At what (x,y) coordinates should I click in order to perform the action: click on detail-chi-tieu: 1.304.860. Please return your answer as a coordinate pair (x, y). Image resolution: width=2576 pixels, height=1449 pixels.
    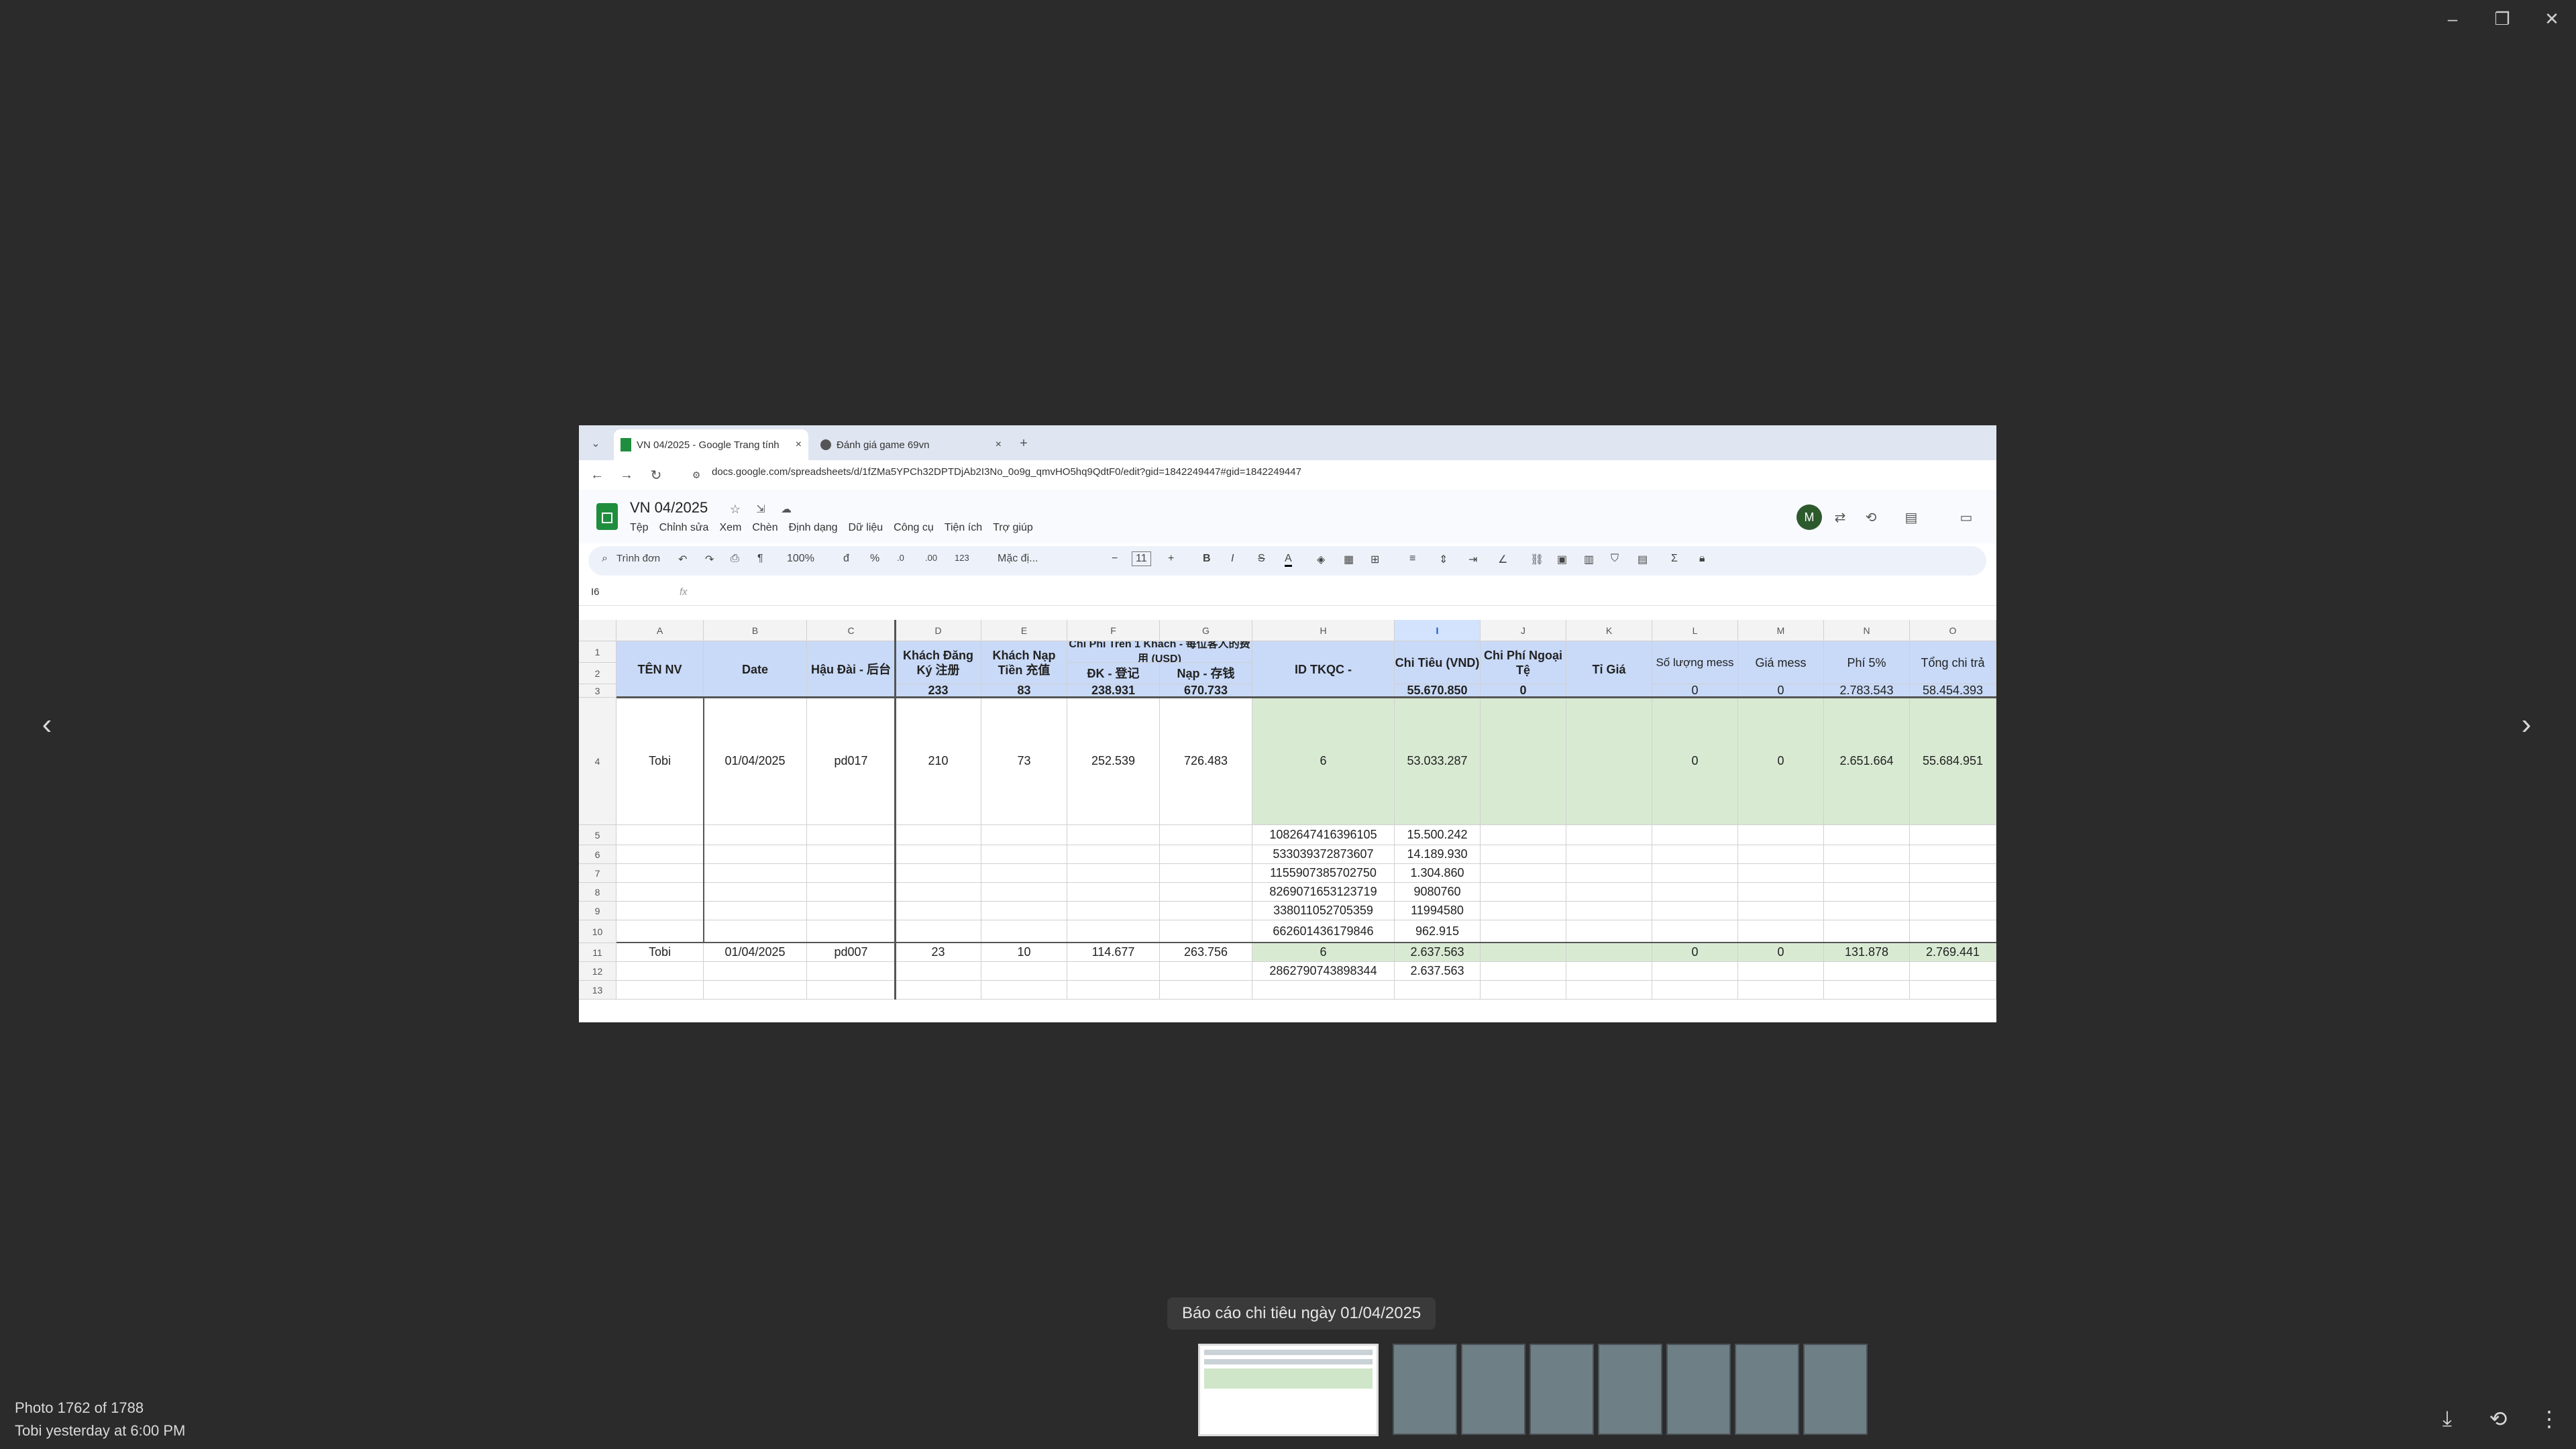
    Looking at the image, I should click on (1438, 873).